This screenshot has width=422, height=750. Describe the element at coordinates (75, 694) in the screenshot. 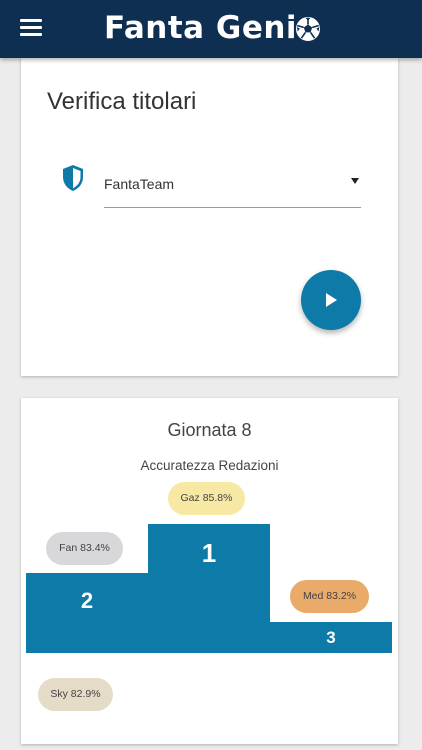

I see `fourth-place-pill: Sky 82.9%` at that location.